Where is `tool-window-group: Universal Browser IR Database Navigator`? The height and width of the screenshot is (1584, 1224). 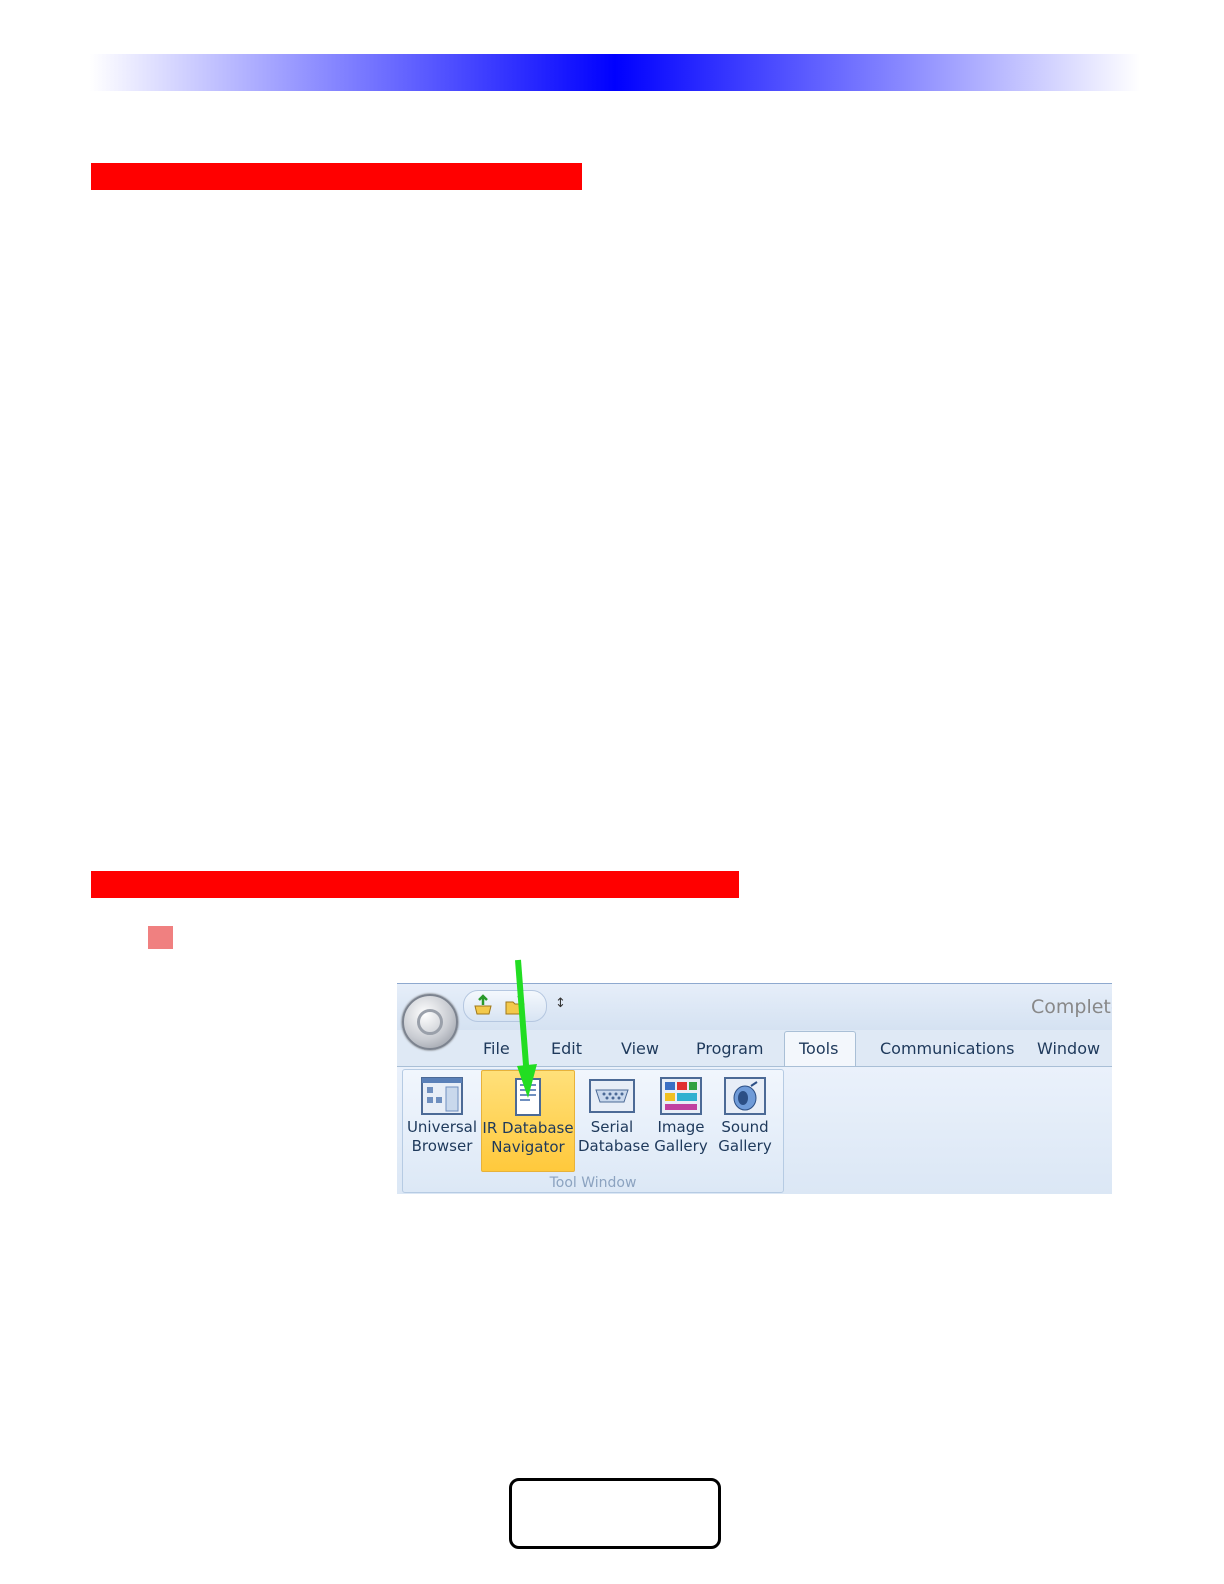 tool-window-group: Universal Browser IR Database Navigator is located at coordinates (593, 1131).